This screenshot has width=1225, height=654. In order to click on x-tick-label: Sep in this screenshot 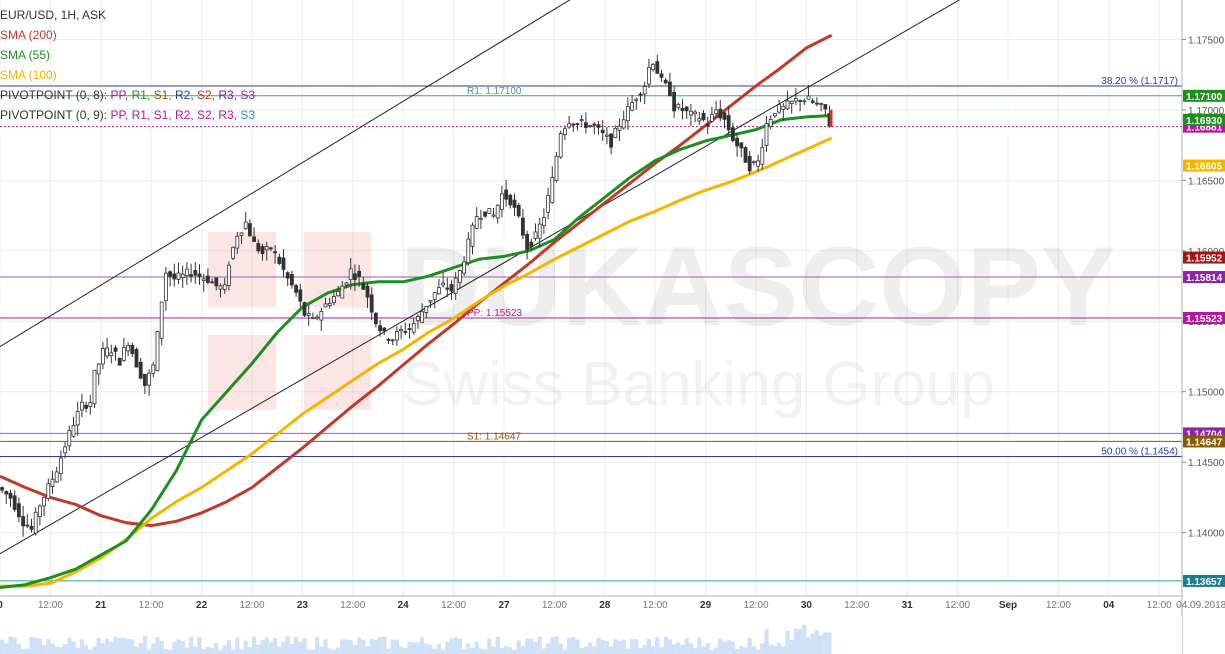, I will do `click(1008, 605)`.